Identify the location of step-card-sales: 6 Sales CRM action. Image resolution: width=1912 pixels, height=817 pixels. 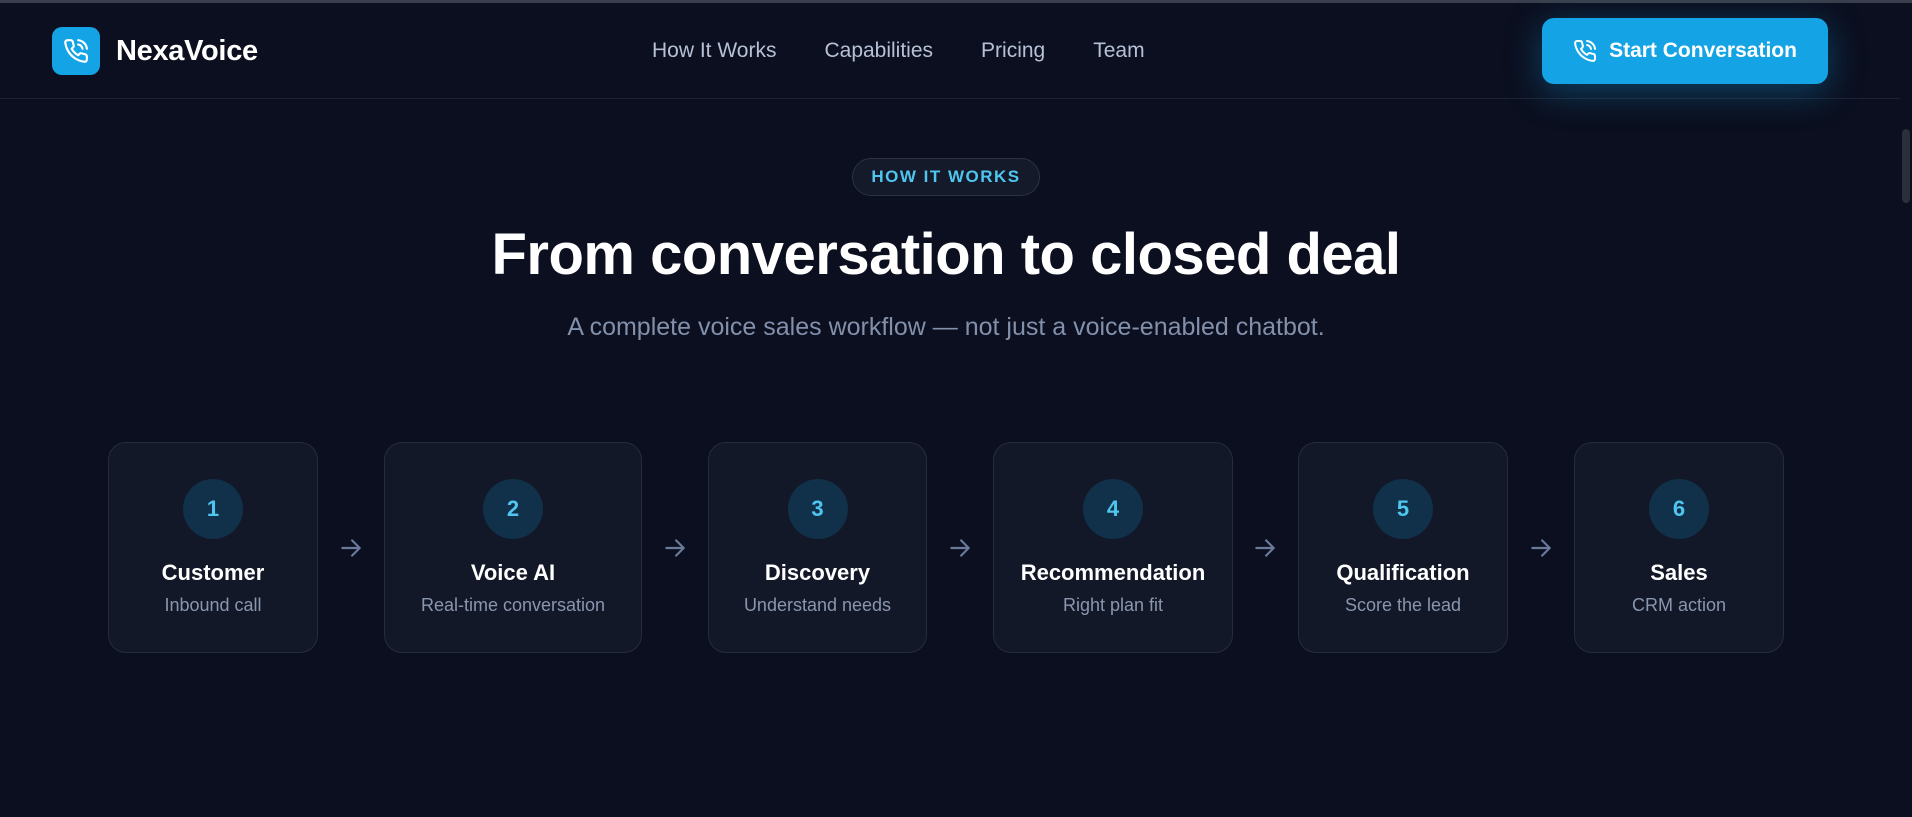
(1679, 547).